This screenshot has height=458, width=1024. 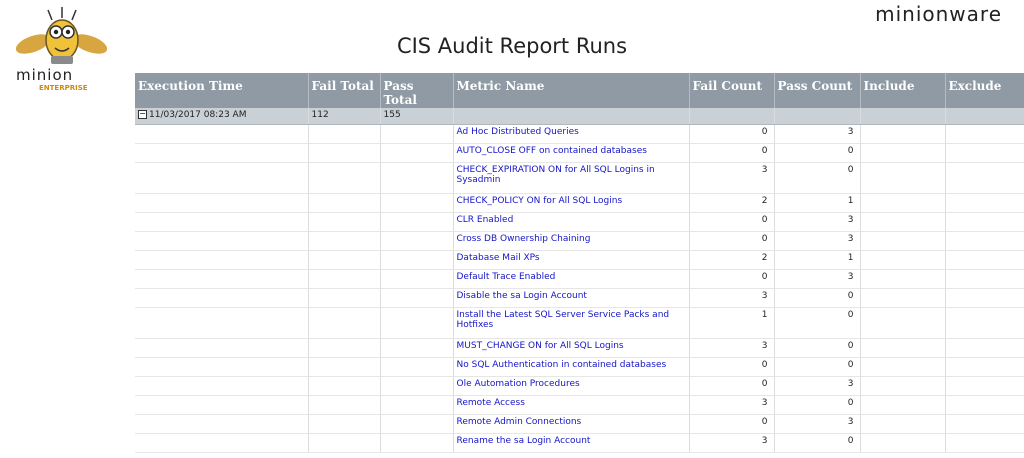 I want to click on metric-name-link: Default Trace Enabled, so click(x=571, y=279).